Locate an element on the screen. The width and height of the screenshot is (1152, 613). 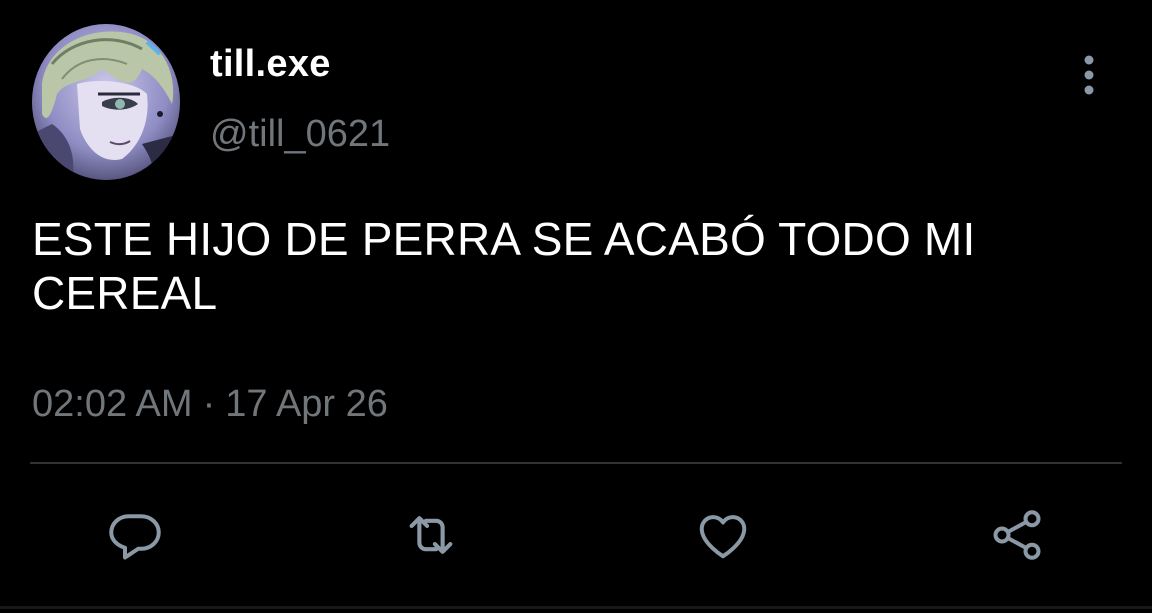
more-options-button is located at coordinates (1089, 75).